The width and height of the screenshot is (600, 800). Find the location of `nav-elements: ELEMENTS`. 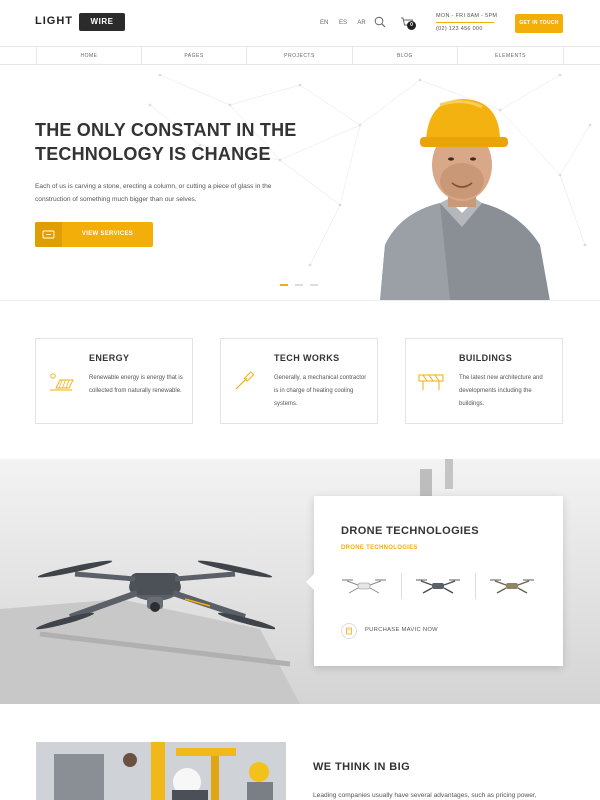

nav-elements: ELEMENTS is located at coordinates (510, 56).